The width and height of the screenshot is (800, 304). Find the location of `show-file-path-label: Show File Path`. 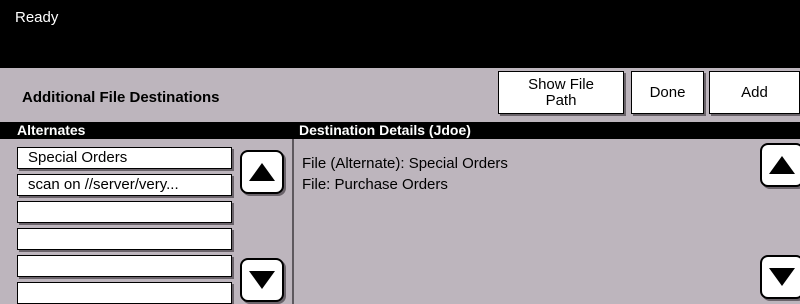

show-file-path-label: Show File Path is located at coordinates (561, 92).